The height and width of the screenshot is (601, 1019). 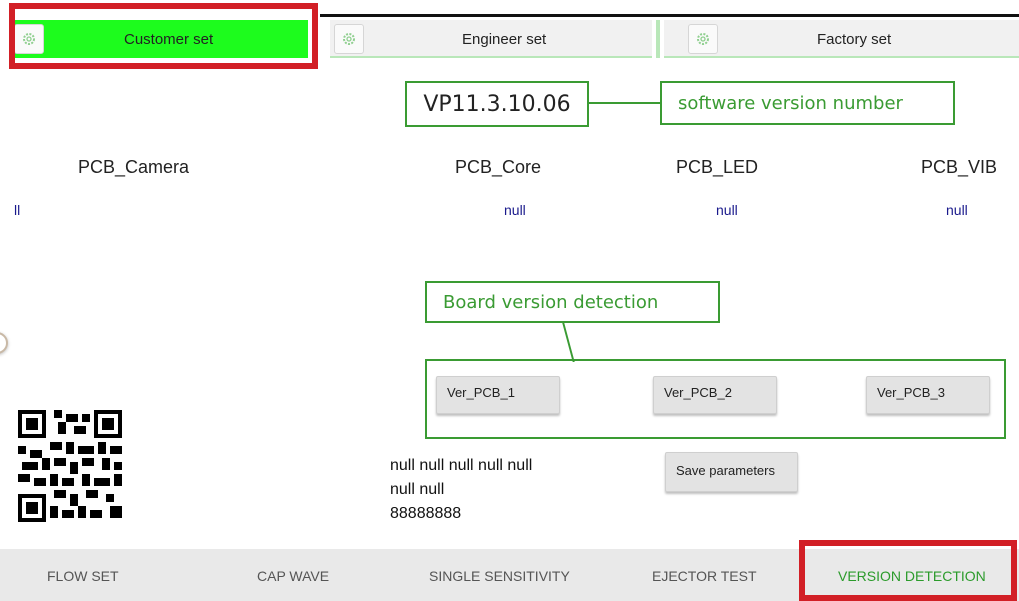 I want to click on tab-engineer-label: Engineer set, so click(x=504, y=39).